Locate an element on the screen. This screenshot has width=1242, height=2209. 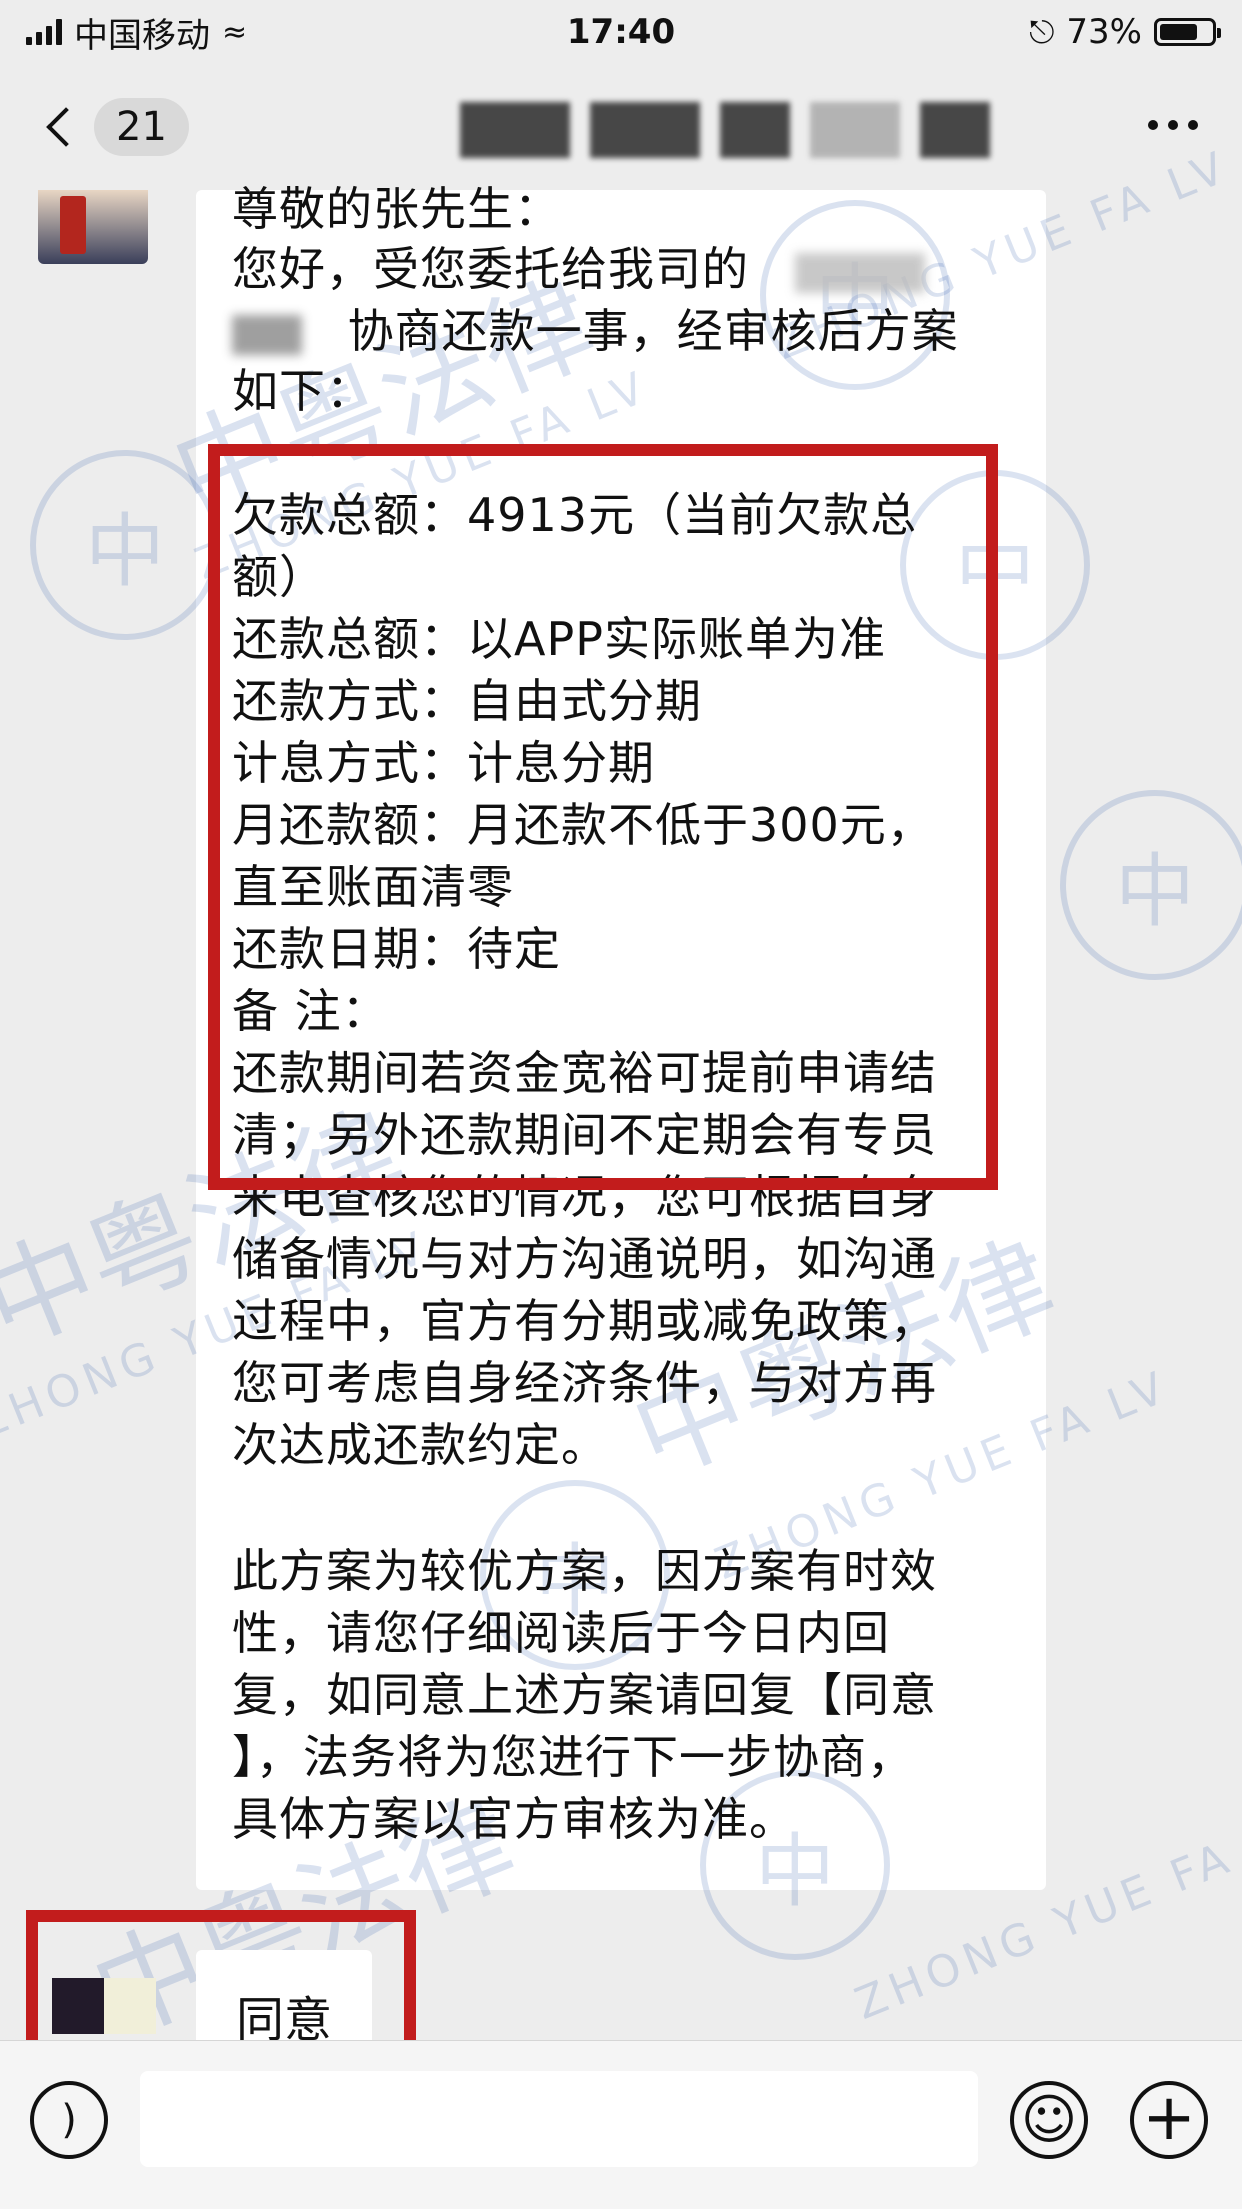
message-line: 您好，受您委托给我司的 is located at coordinates (578, 269).